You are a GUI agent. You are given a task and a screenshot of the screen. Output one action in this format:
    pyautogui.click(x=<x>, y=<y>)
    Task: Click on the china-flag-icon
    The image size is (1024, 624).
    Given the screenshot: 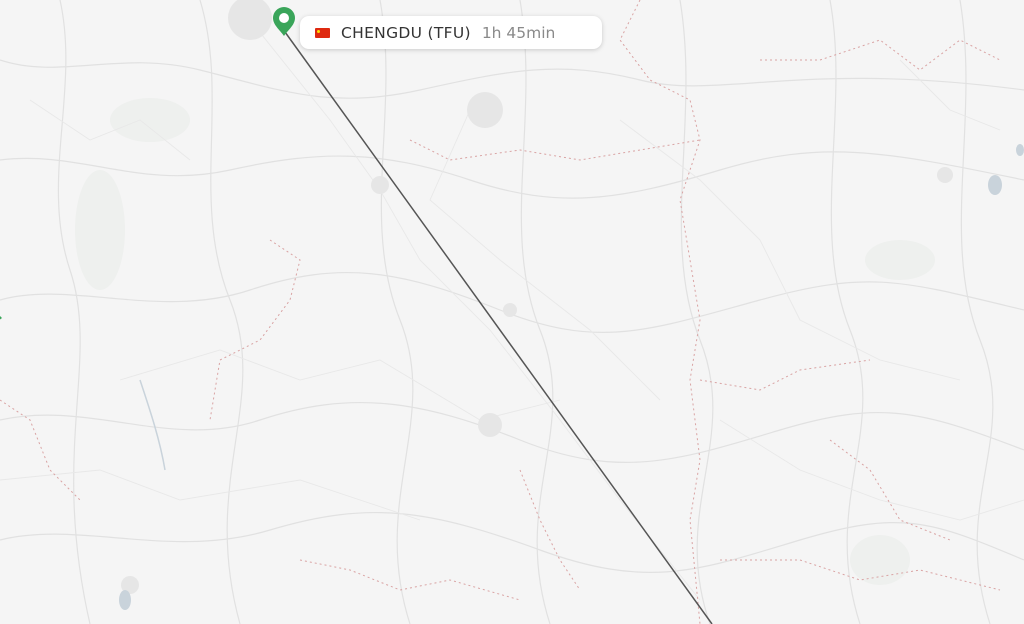 What is the action you would take?
    pyautogui.click(x=322, y=32)
    